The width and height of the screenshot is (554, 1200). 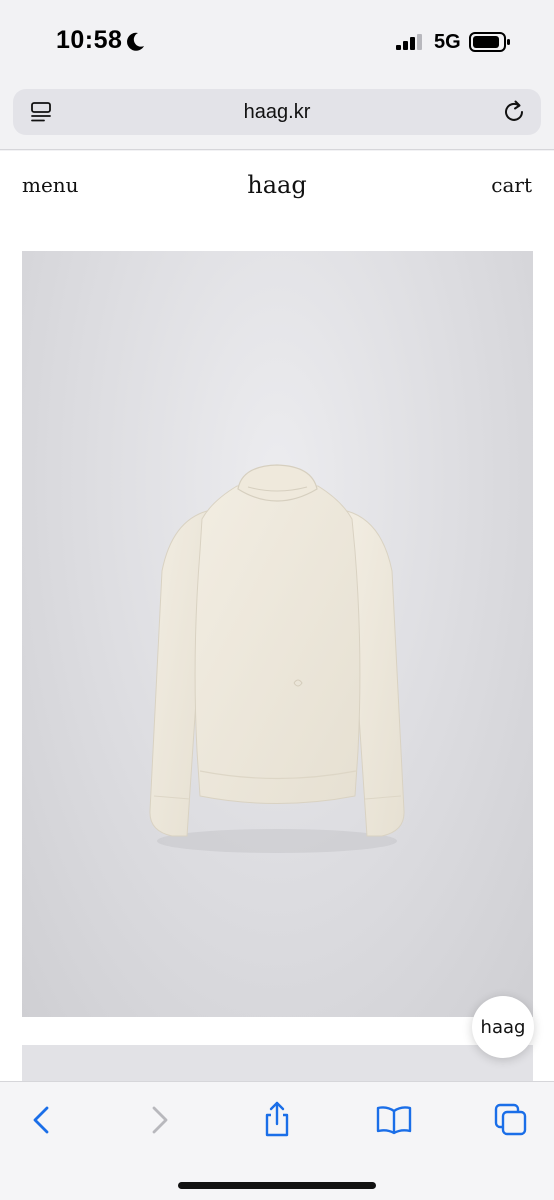 I want to click on tabs-icon, so click(x=510, y=1119).